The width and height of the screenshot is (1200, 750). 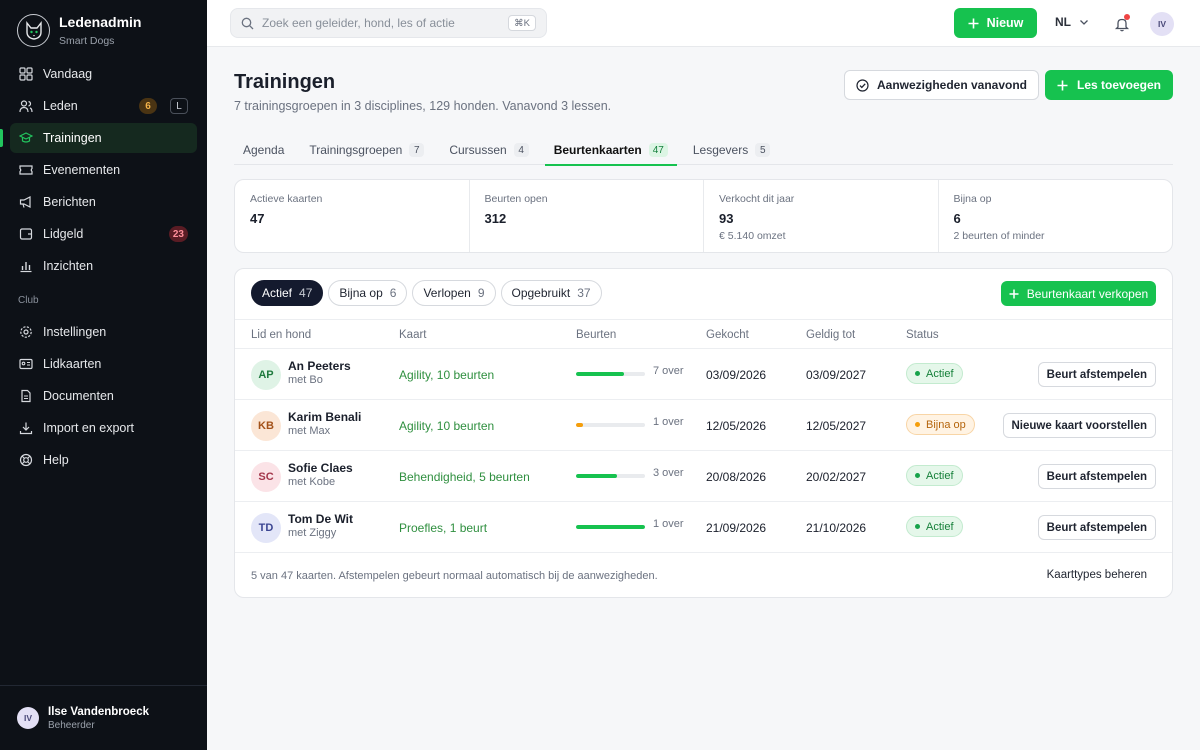 I want to click on sidebar-item-inzichten: Inzichten, so click(x=103, y=266).